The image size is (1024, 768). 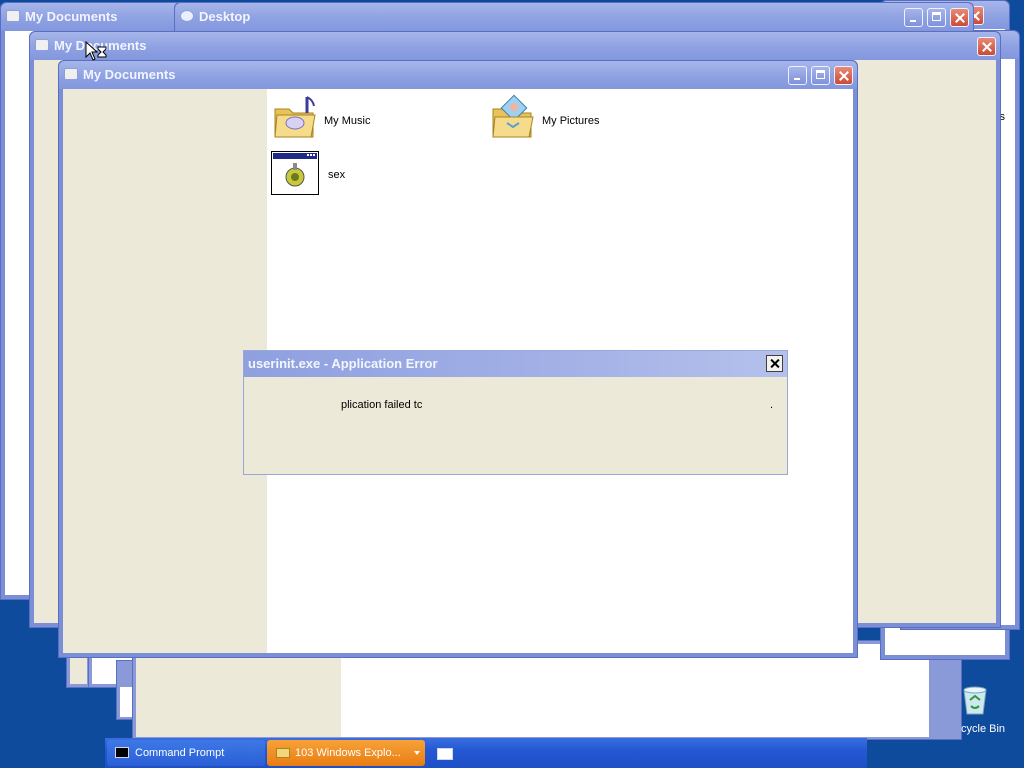 What do you see at coordinates (515, 364) in the screenshot?
I see `dialog-titlebar: userinit.exe - Application Error` at bounding box center [515, 364].